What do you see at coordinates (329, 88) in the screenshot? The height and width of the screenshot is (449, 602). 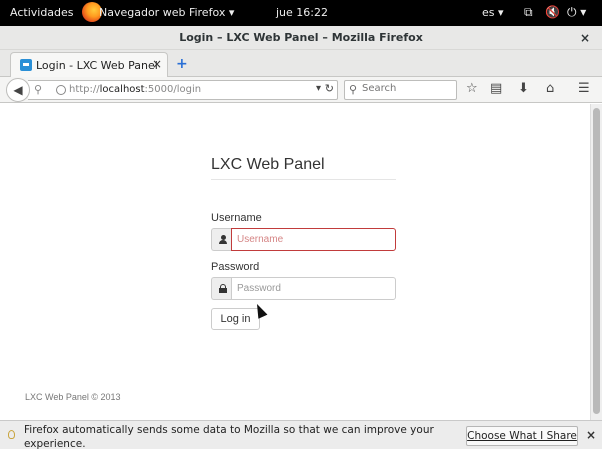 I see `reload-icon: ↻` at bounding box center [329, 88].